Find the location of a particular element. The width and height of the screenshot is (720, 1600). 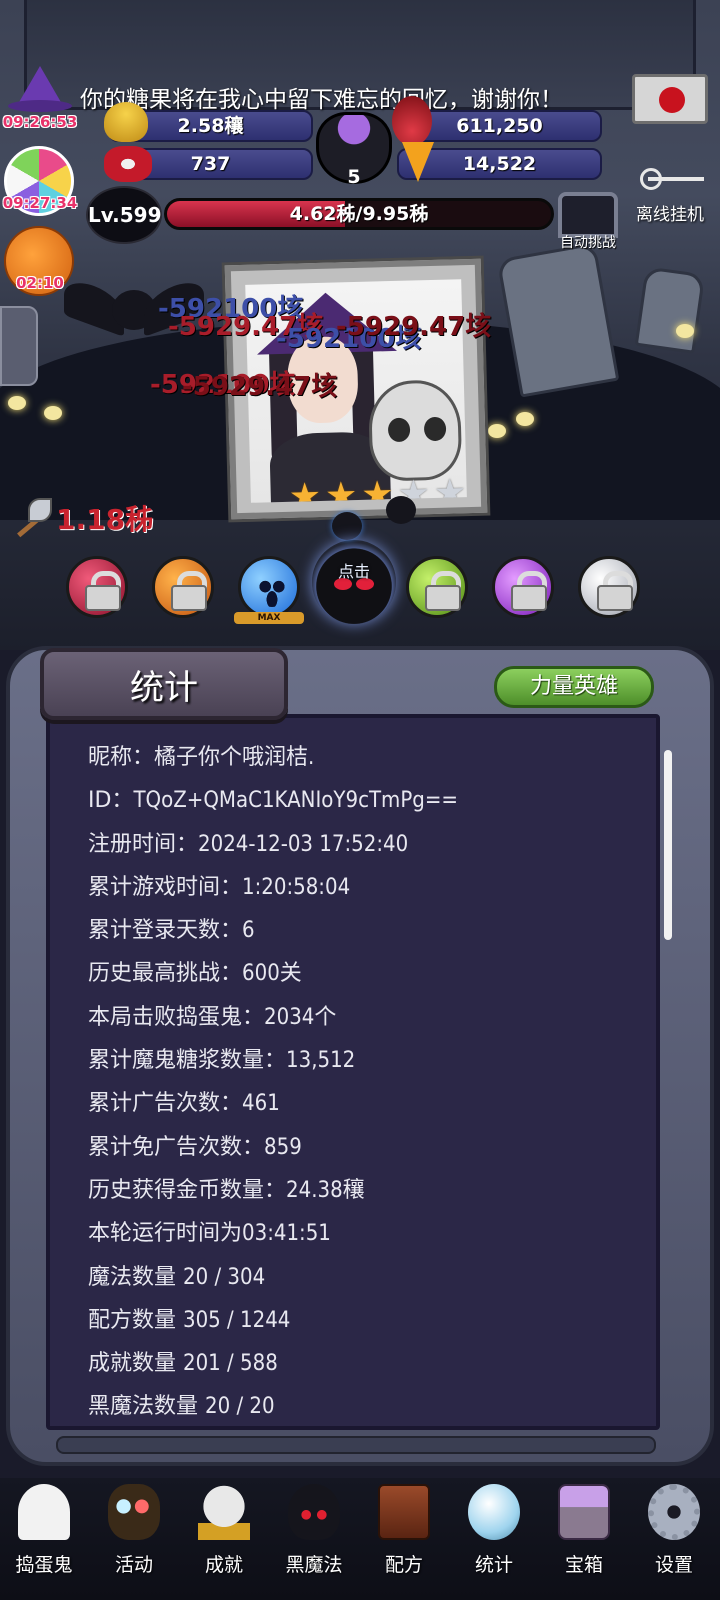

stat-value: 461 is located at coordinates (261, 1104).